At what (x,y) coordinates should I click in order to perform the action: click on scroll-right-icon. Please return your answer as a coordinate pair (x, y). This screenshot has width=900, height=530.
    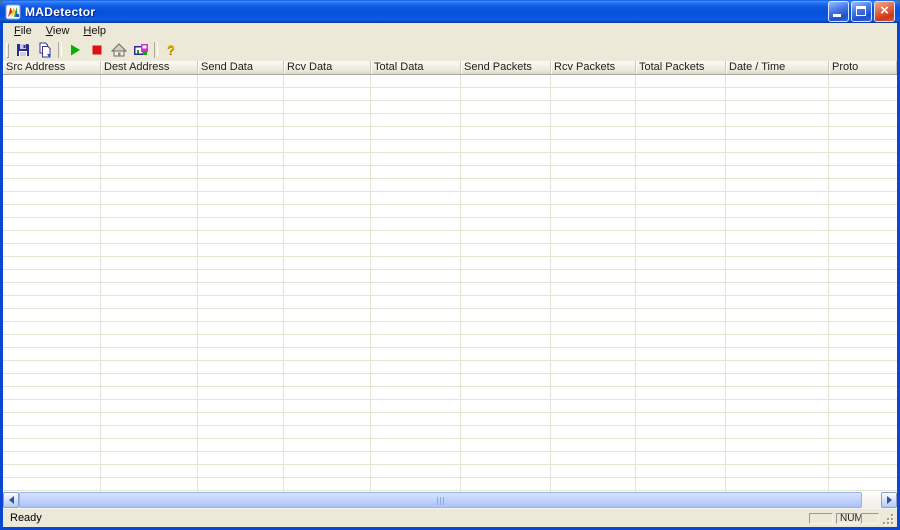
    Looking at the image, I should click on (889, 500).